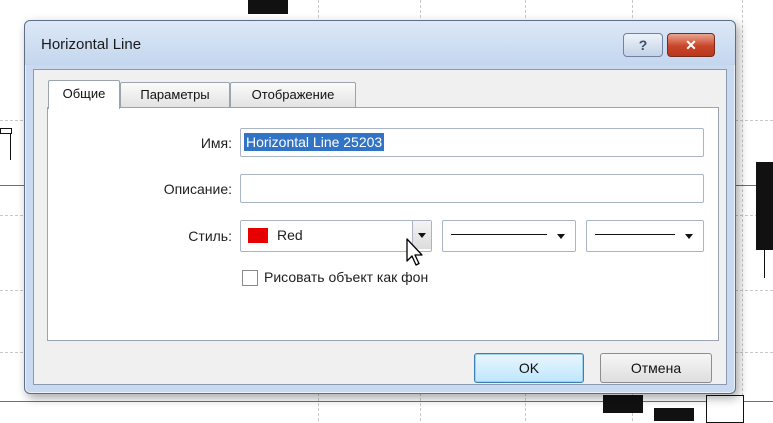  Describe the element at coordinates (210, 236) in the screenshot. I see `style-label: Стиль:` at that location.